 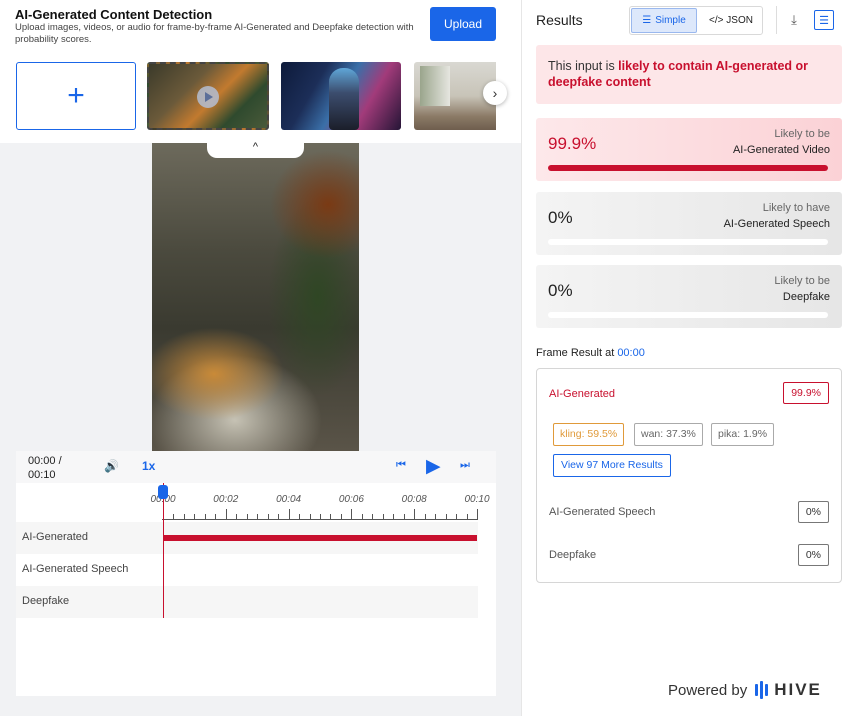 What do you see at coordinates (344, 99) in the screenshot?
I see `thumbnail-figure` at bounding box center [344, 99].